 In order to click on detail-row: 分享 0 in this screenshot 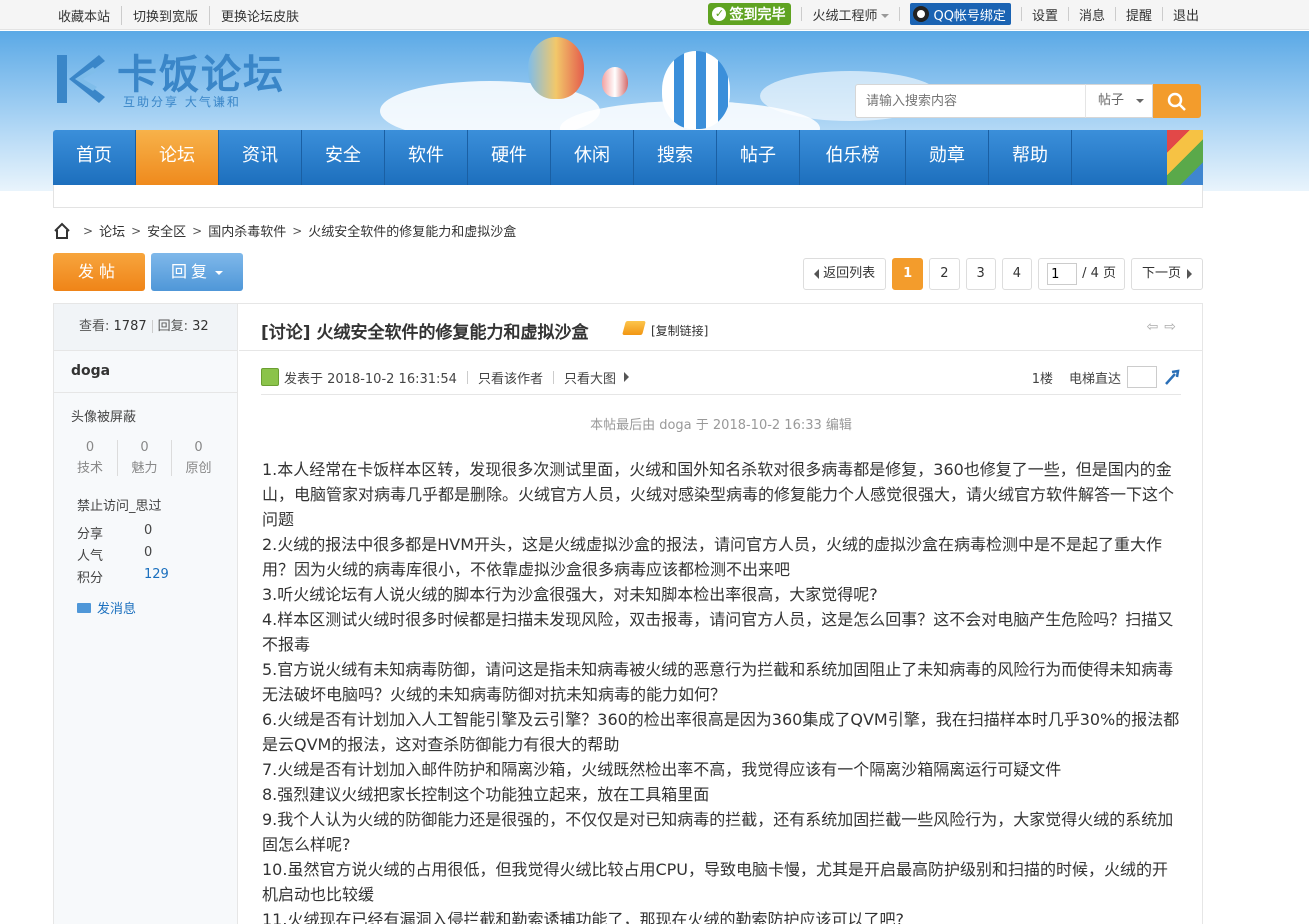, I will do `click(157, 534)`.